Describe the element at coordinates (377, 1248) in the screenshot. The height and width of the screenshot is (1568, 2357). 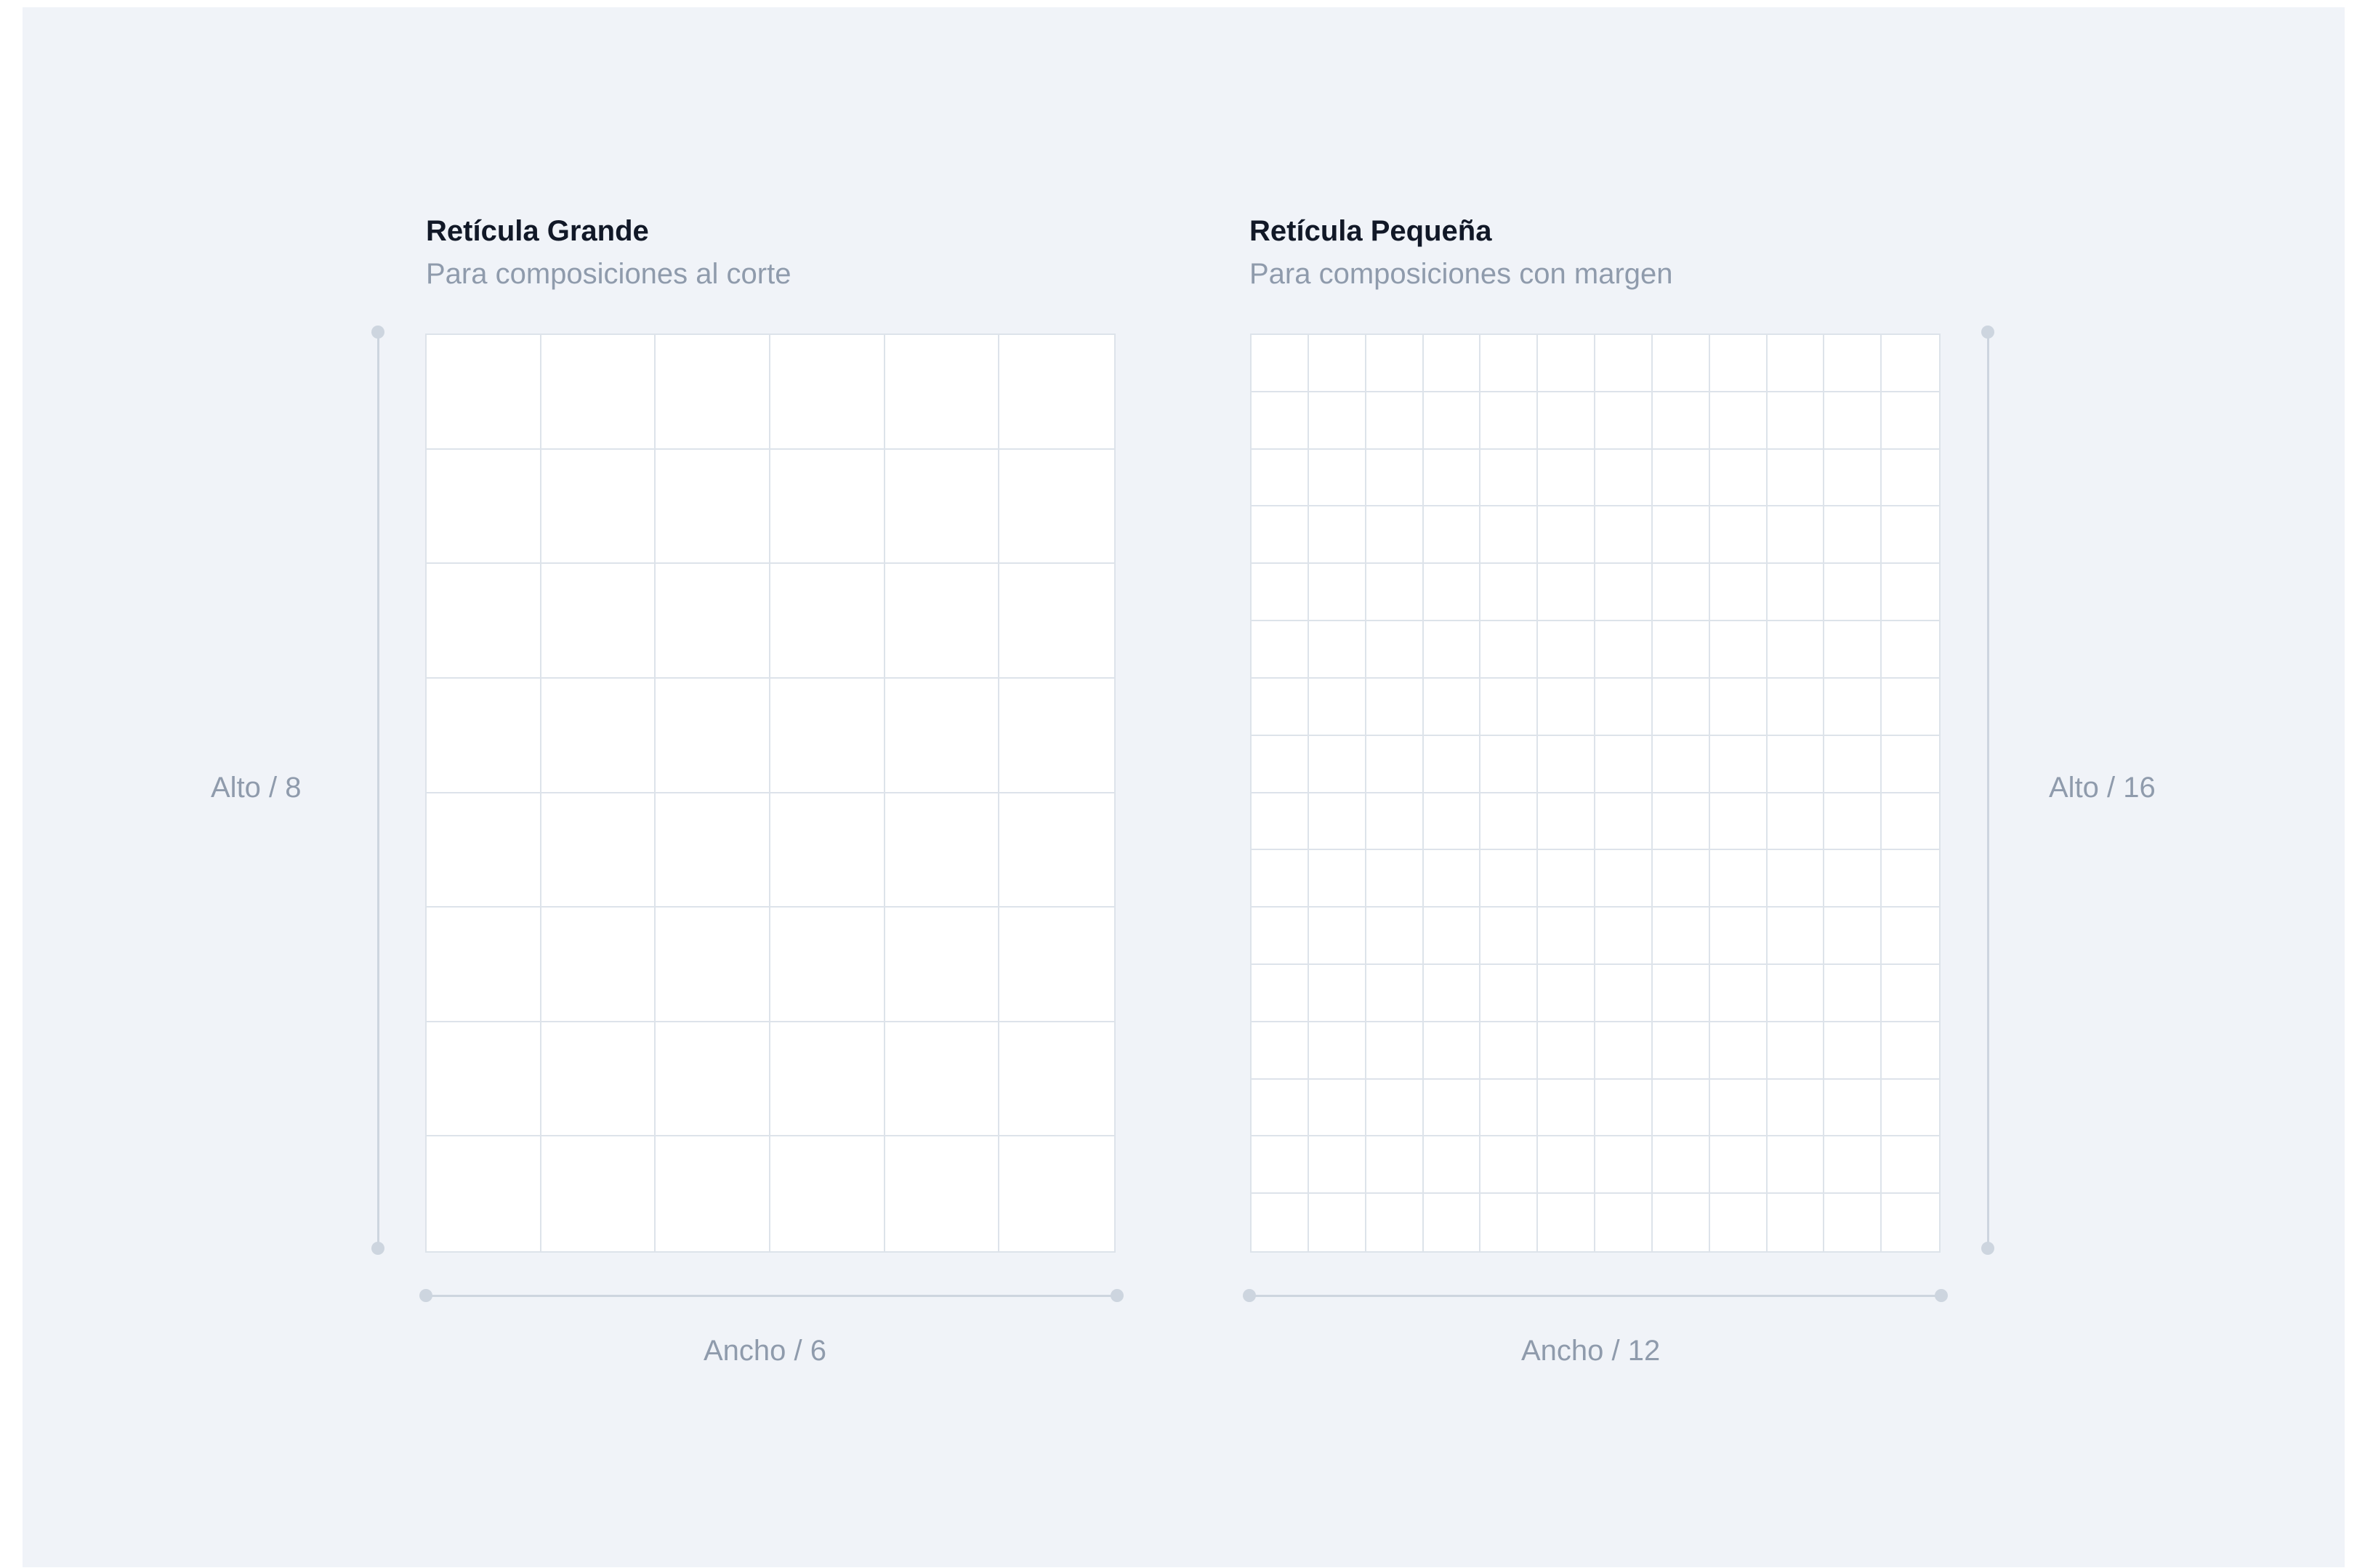
I see `large-height-ruler-bottom-dot` at that location.